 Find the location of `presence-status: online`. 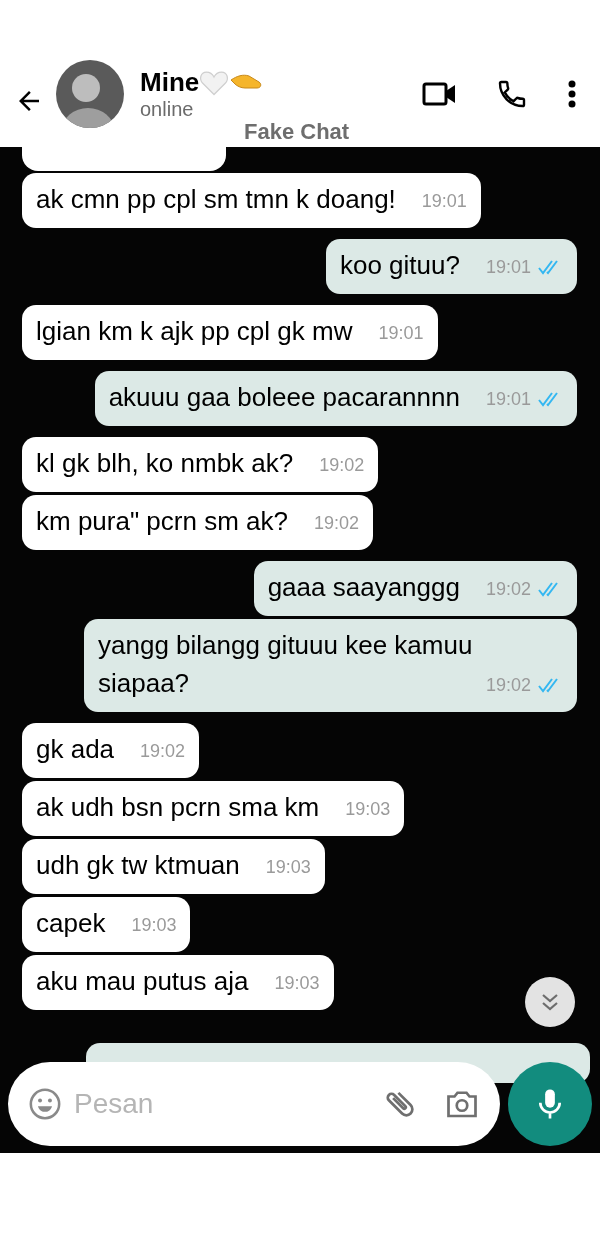

presence-status: online is located at coordinates (167, 109).